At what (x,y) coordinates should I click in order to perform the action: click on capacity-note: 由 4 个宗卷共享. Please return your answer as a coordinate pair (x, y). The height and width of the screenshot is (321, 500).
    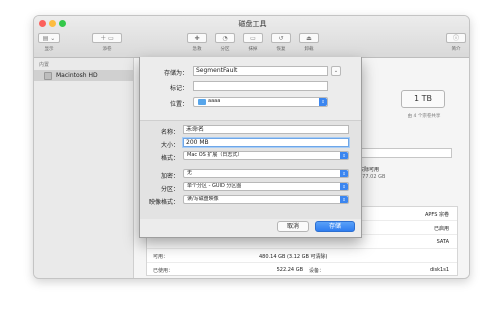
    Looking at the image, I should click on (424, 116).